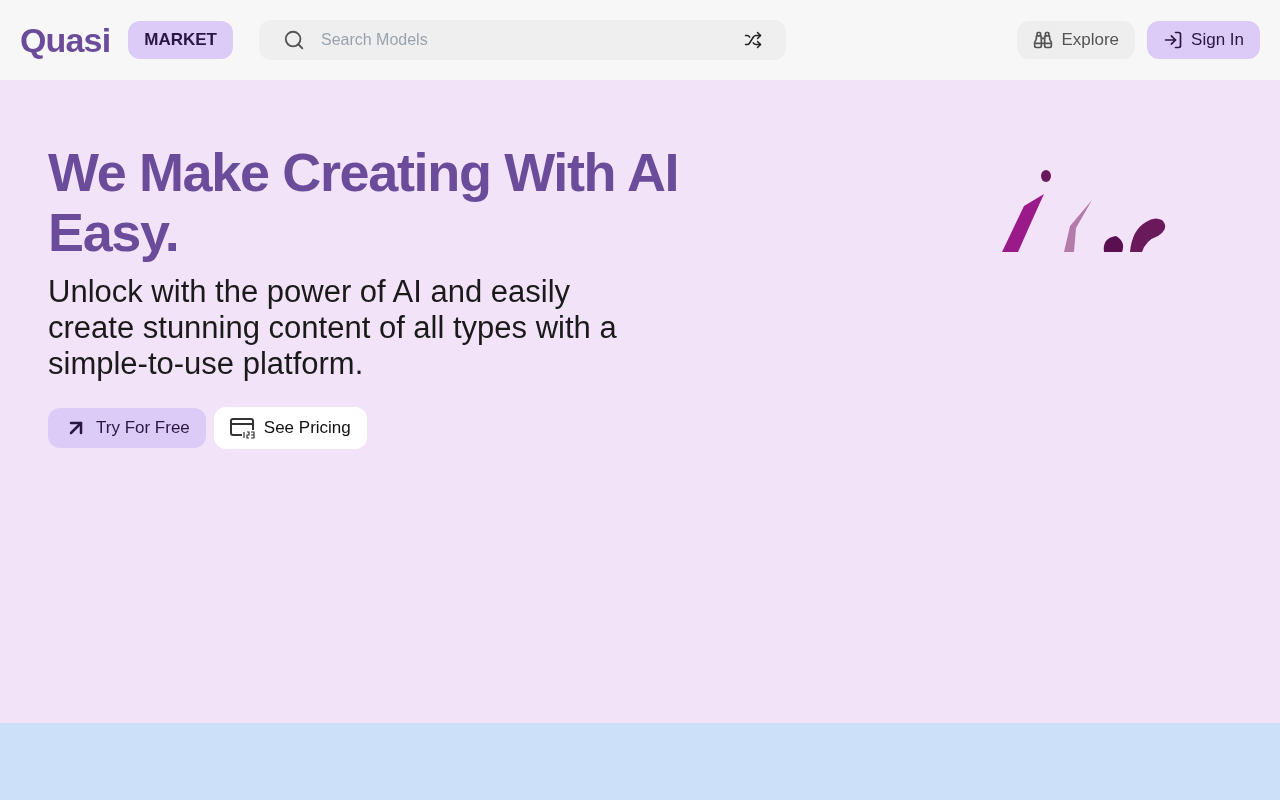  What do you see at coordinates (752, 40) in the screenshot?
I see `shuffle-icon` at bounding box center [752, 40].